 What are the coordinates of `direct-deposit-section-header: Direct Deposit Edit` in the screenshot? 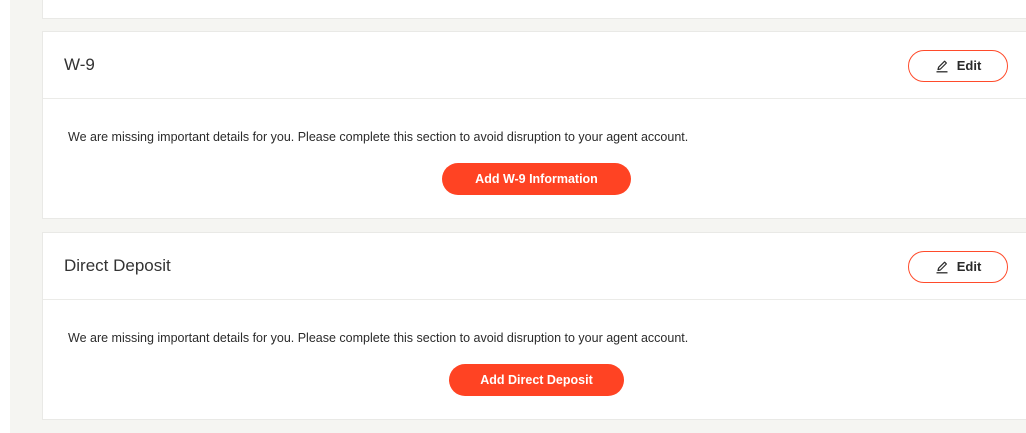 It's located at (534, 266).